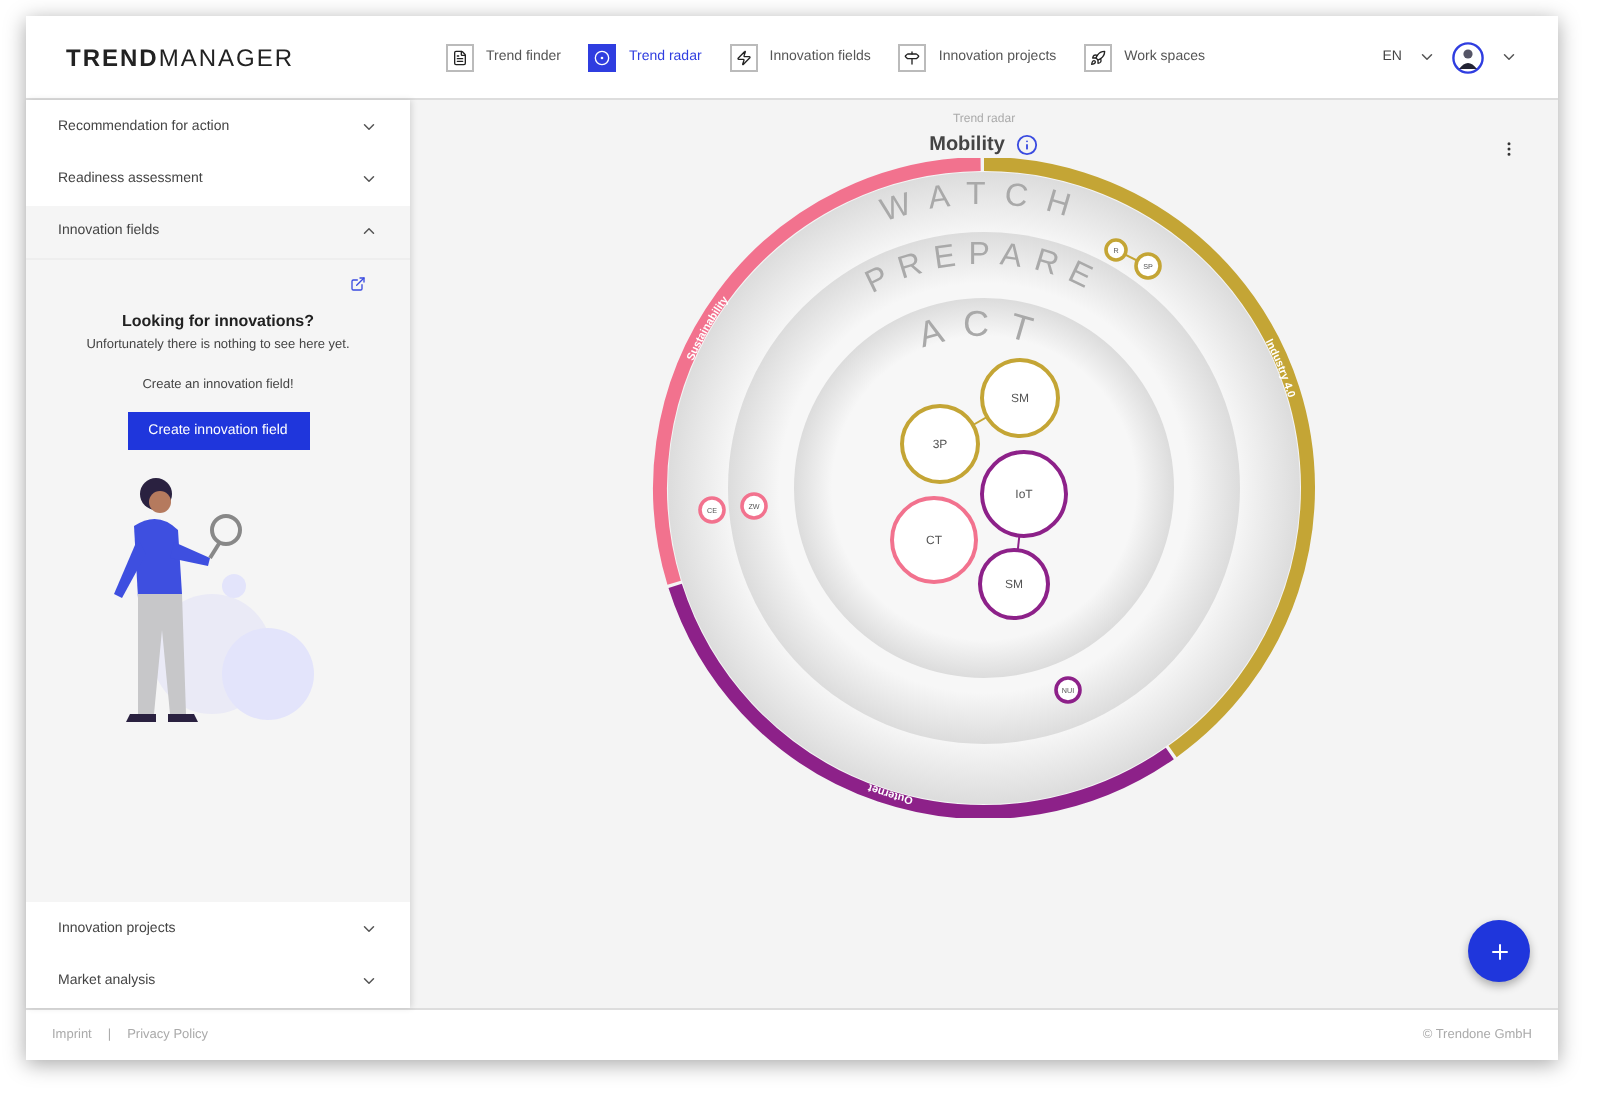 Image resolution: width=1600 pixels, height=1112 pixels. What do you see at coordinates (218, 320) in the screenshot?
I see `empty-state-heading: Looking for innovations?` at bounding box center [218, 320].